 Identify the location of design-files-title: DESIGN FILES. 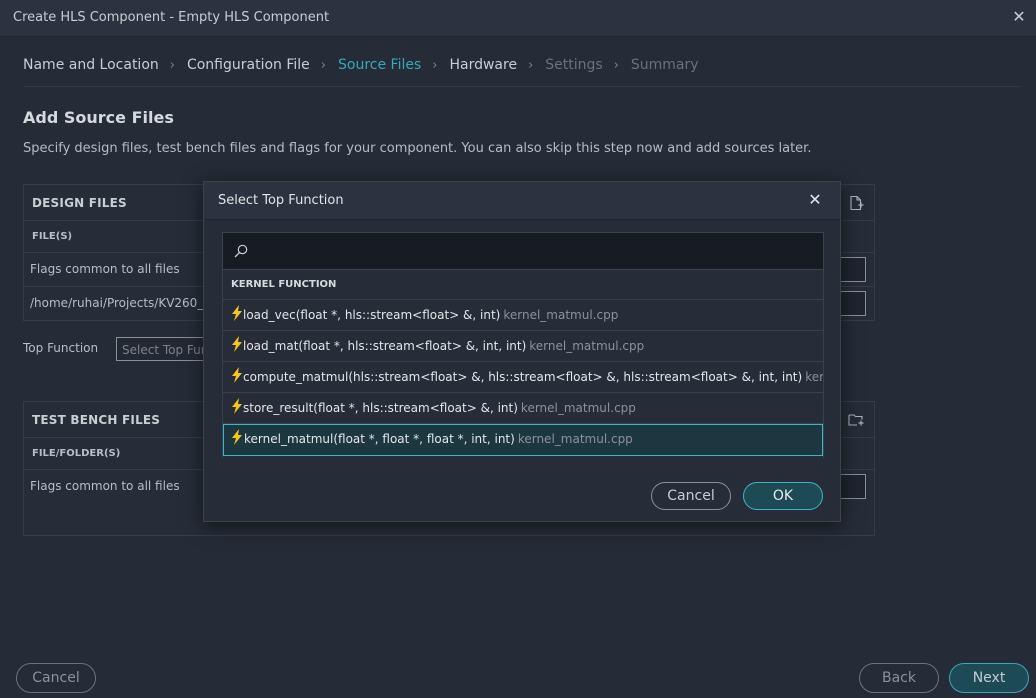
(79, 203).